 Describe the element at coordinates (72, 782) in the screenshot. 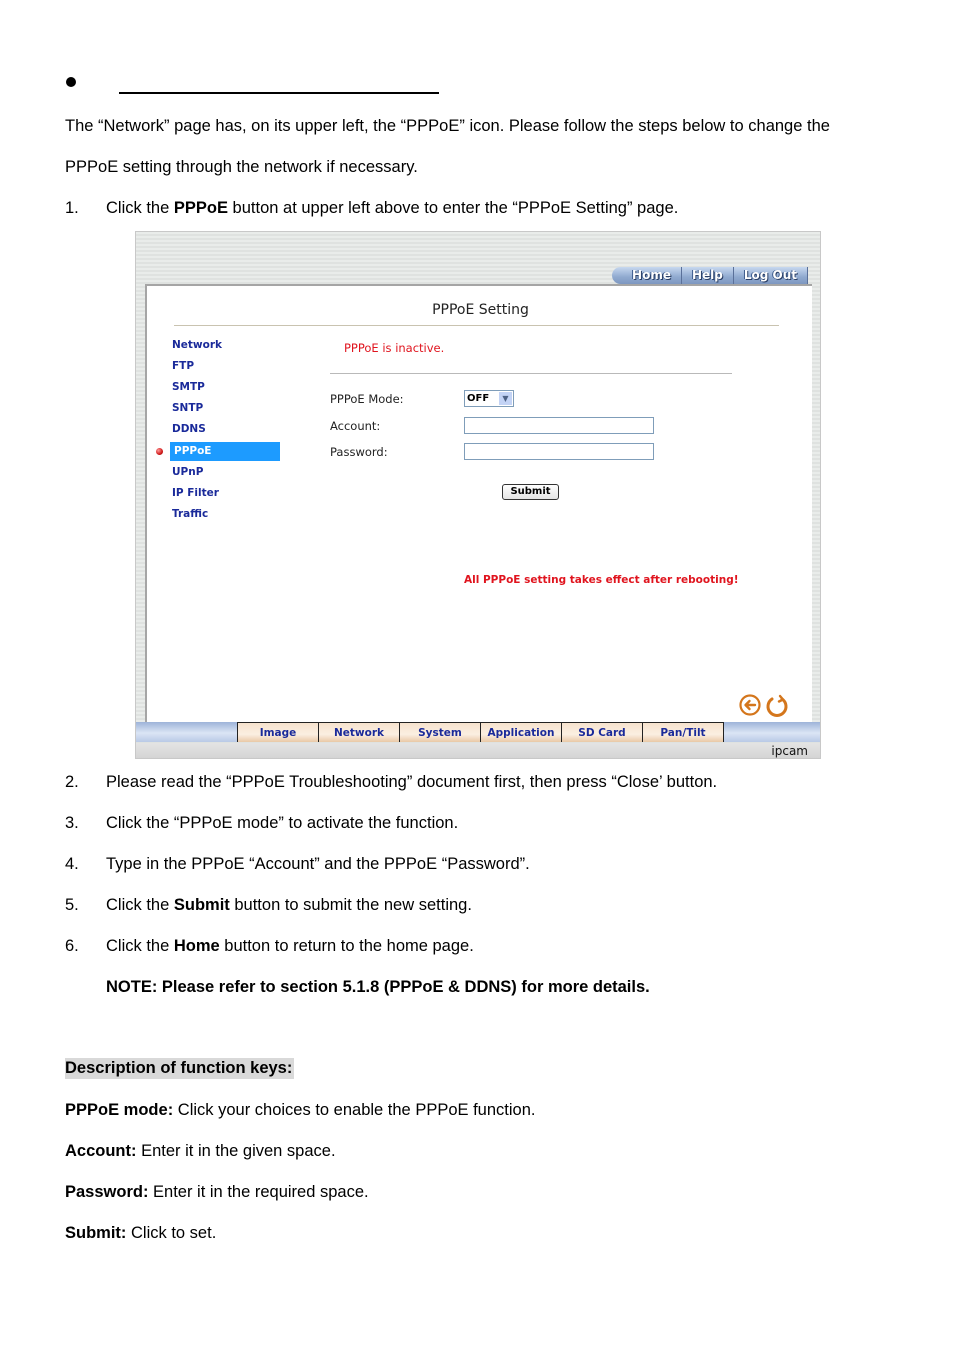

I see `step-number: 2.` at that location.